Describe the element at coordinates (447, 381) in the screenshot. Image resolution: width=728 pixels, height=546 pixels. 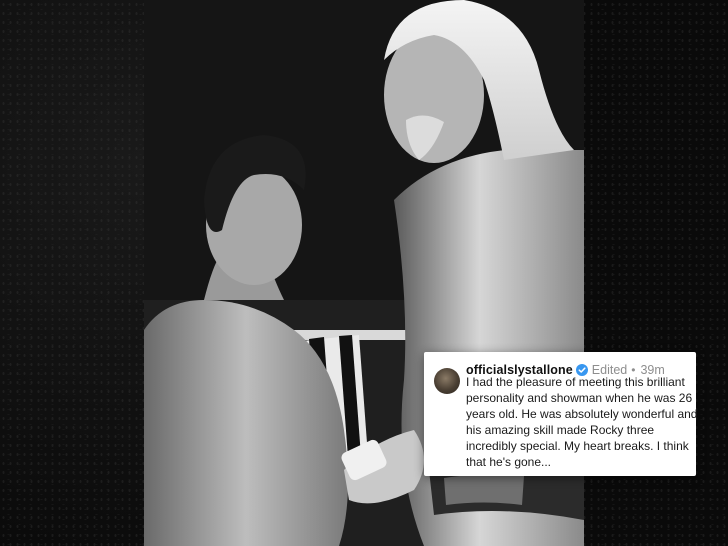
I see `avatar` at that location.